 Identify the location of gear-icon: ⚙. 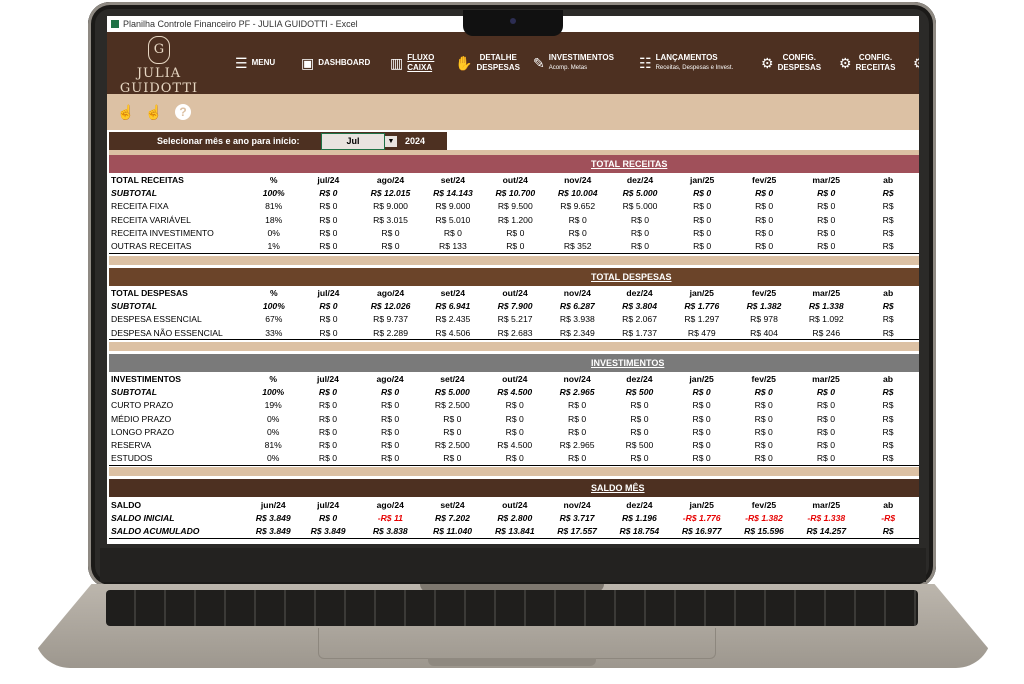
(916, 63).